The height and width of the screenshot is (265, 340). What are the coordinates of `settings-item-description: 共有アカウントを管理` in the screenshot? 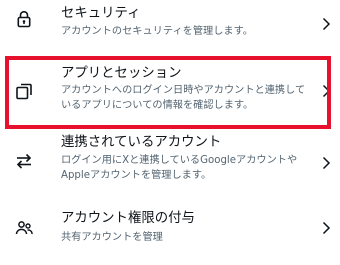 It's located at (112, 237).